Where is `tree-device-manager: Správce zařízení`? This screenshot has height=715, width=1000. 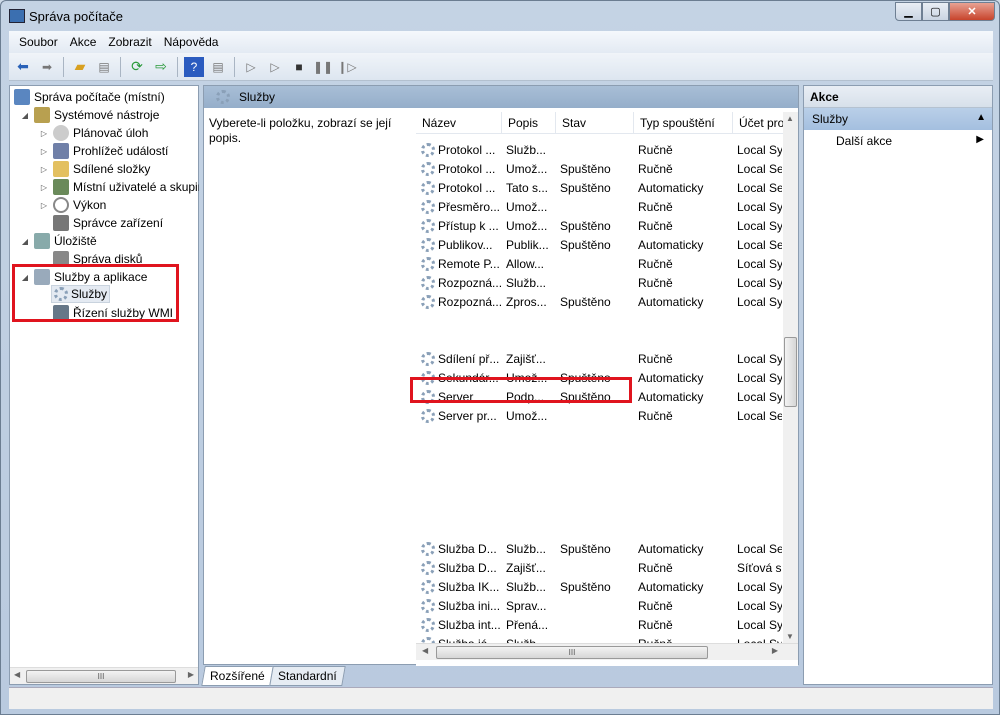 tree-device-manager: Správce zařízení is located at coordinates (108, 223).